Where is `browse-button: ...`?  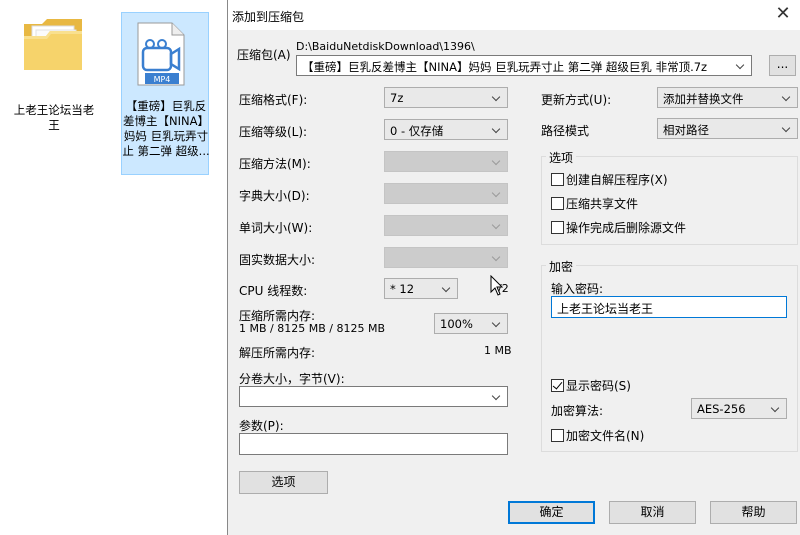 browse-button: ... is located at coordinates (782, 65).